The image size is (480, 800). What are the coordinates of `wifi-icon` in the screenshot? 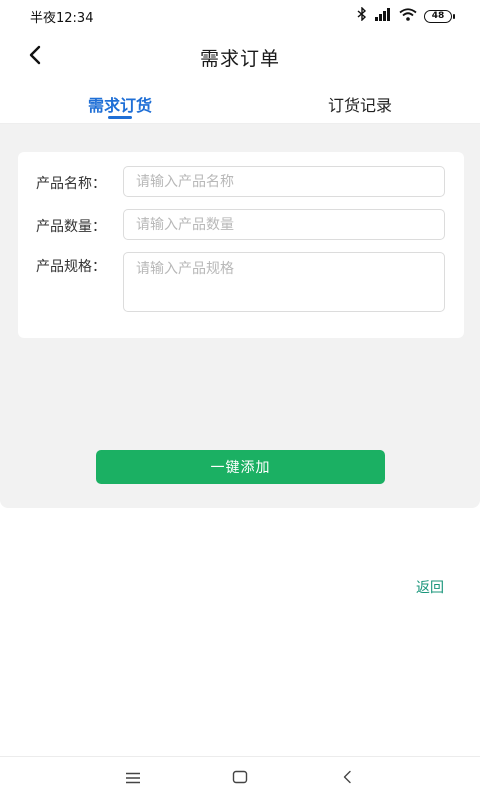 It's located at (408, 16).